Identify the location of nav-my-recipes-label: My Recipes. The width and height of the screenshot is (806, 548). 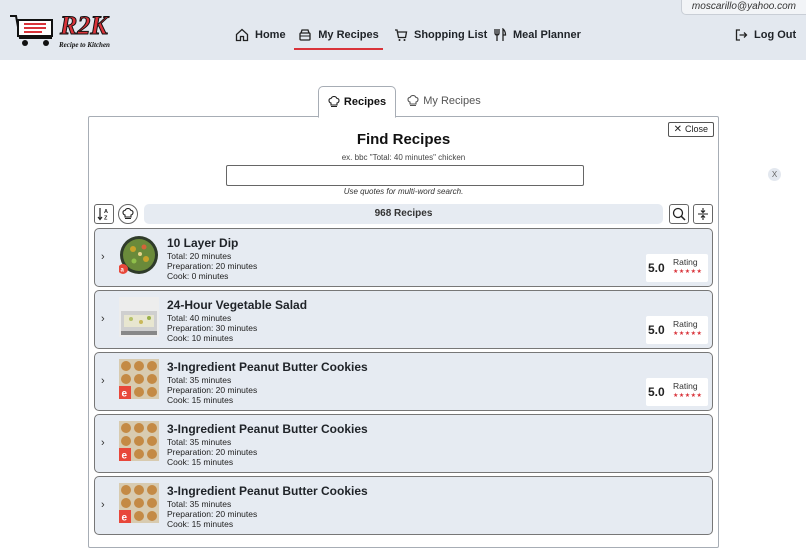
(348, 35).